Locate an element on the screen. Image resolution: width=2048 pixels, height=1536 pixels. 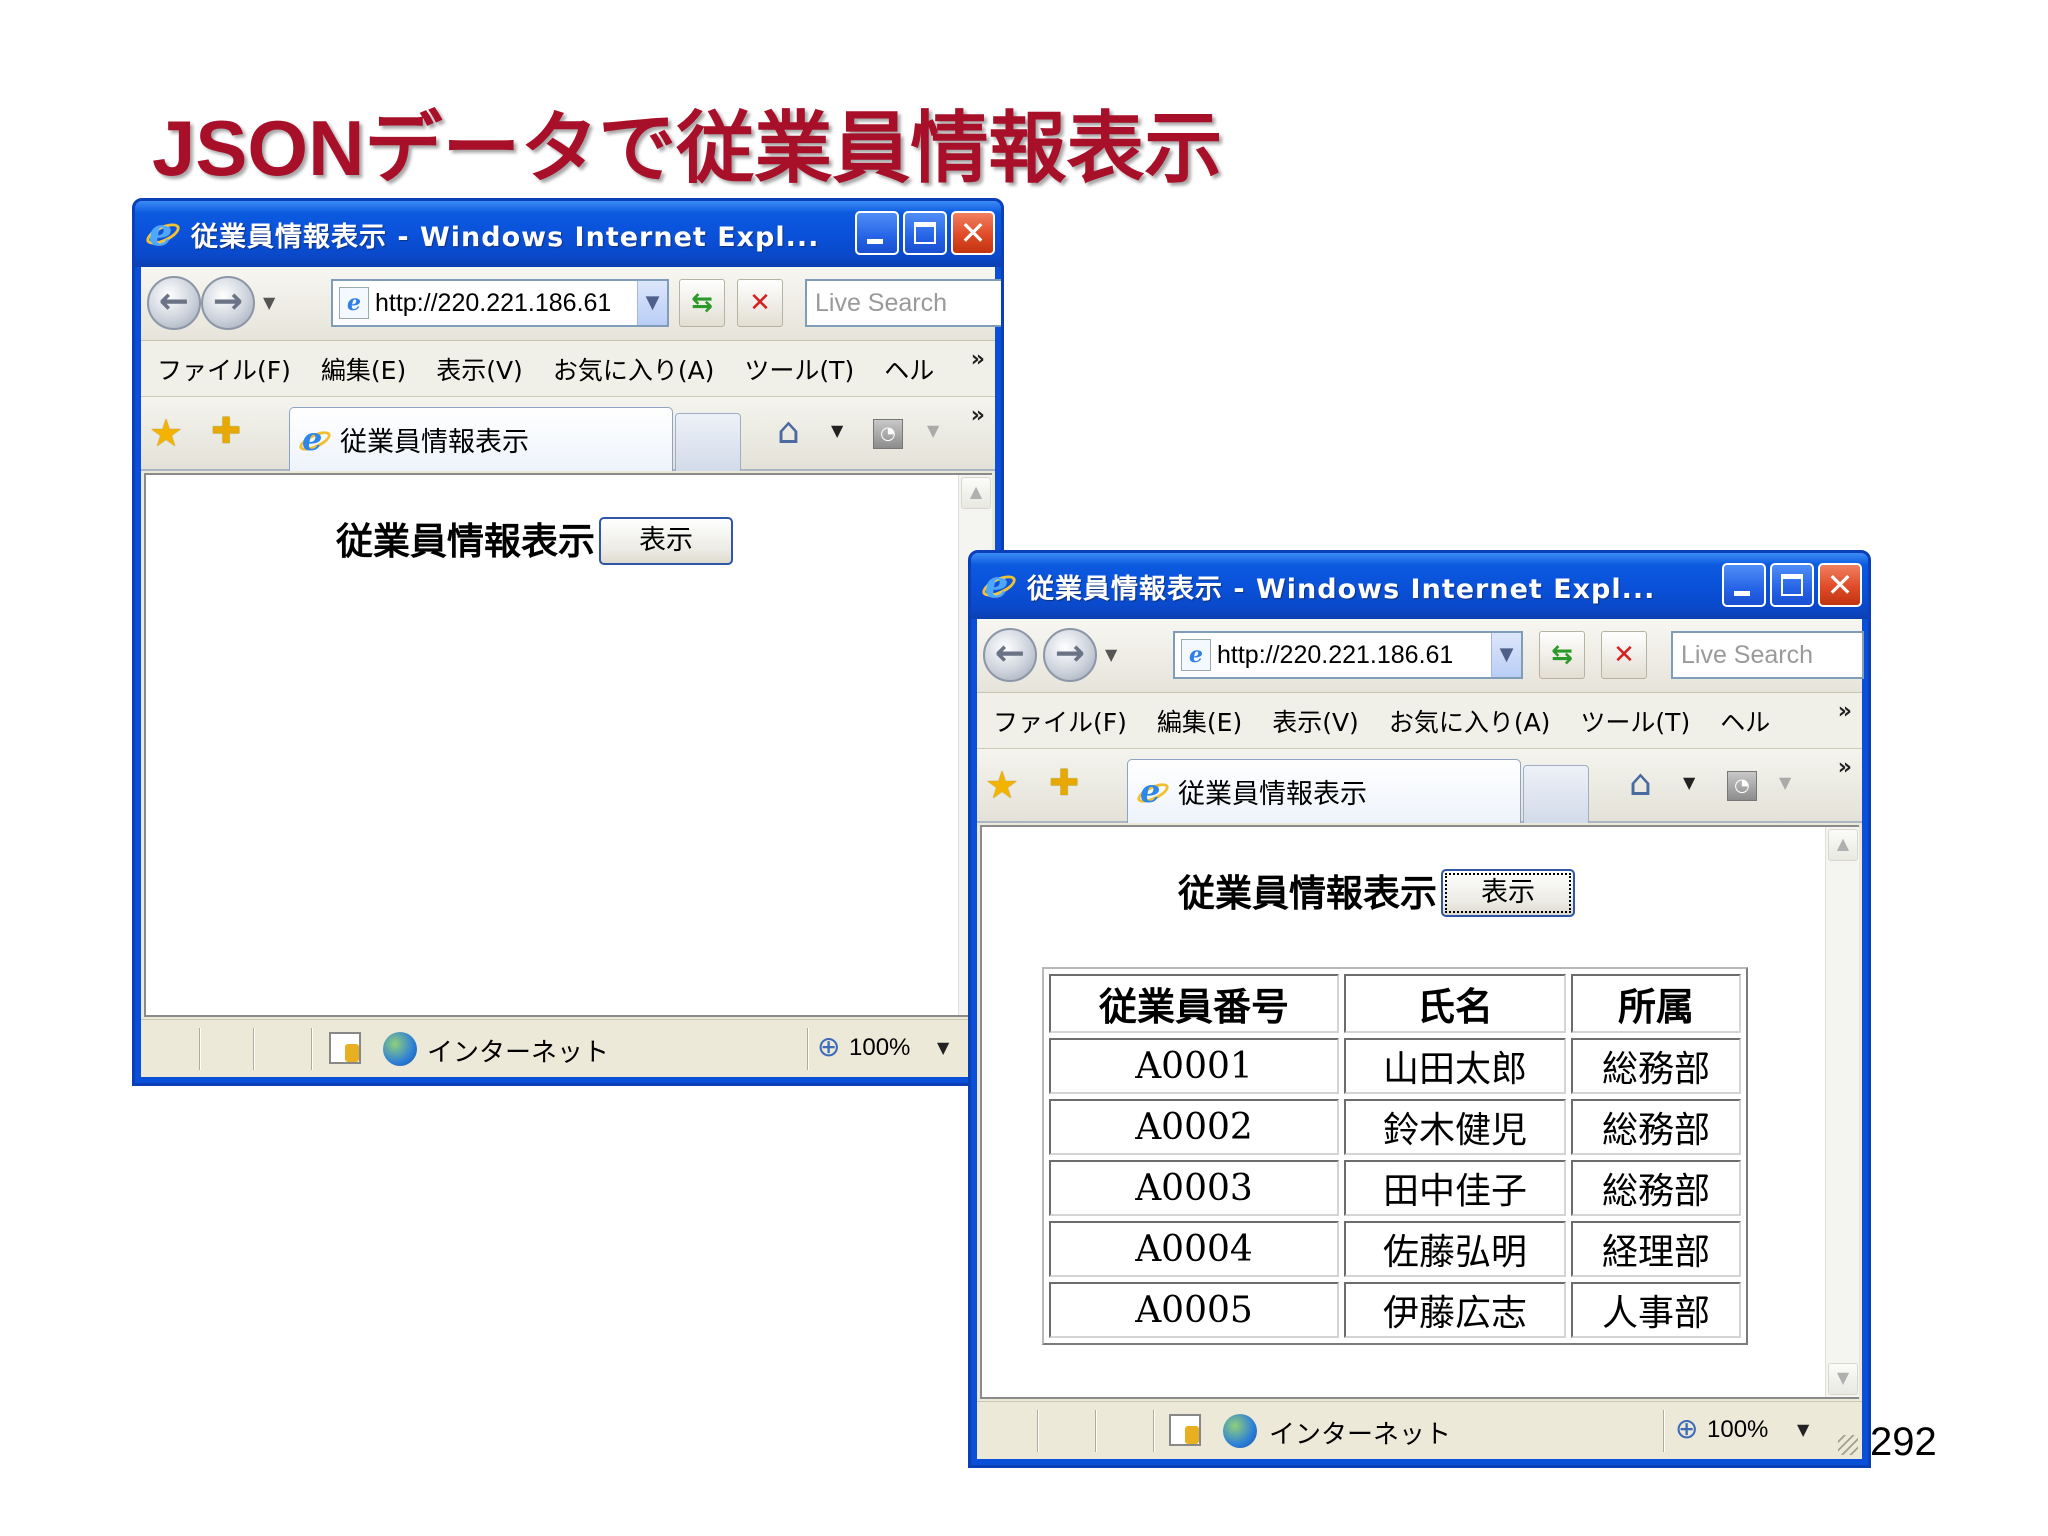
column-header-name: 氏名 is located at coordinates (1455, 1003).